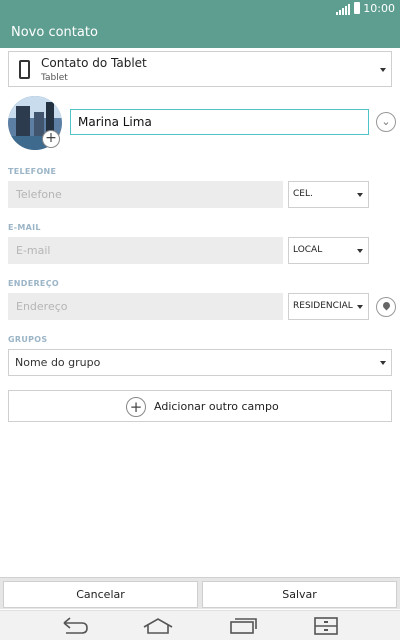 This screenshot has height=640, width=400. Describe the element at coordinates (24, 69) in the screenshot. I see `tablet-icon` at that location.